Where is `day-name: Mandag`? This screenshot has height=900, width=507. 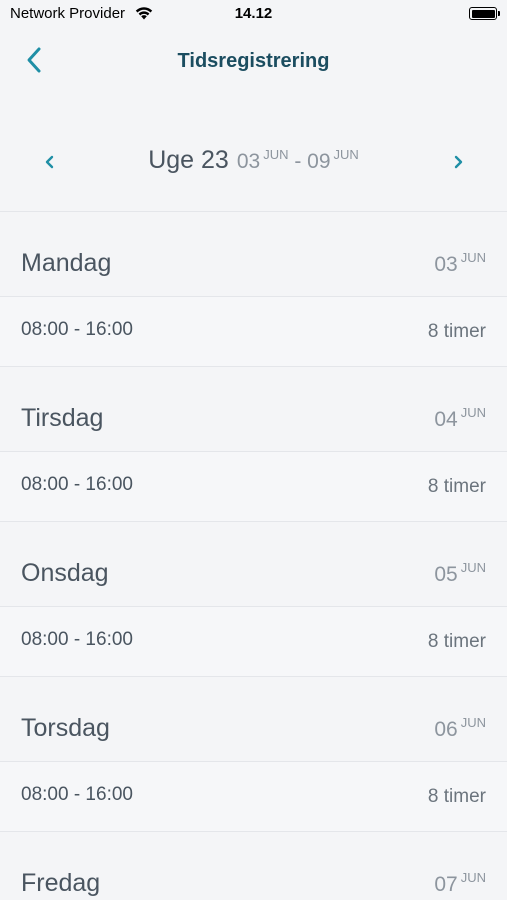 day-name: Mandag is located at coordinates (66, 263).